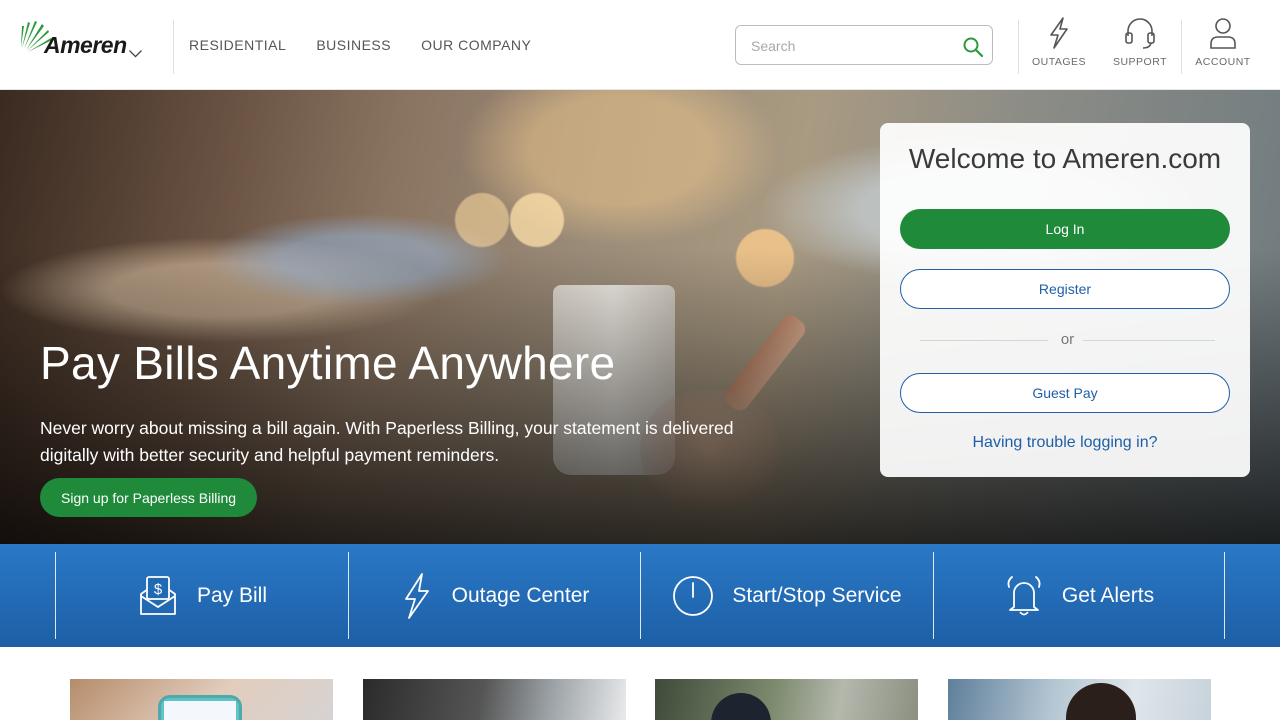 This screenshot has width=1280, height=720. I want to click on outages-link: OUTAGES, so click(1059, 46).